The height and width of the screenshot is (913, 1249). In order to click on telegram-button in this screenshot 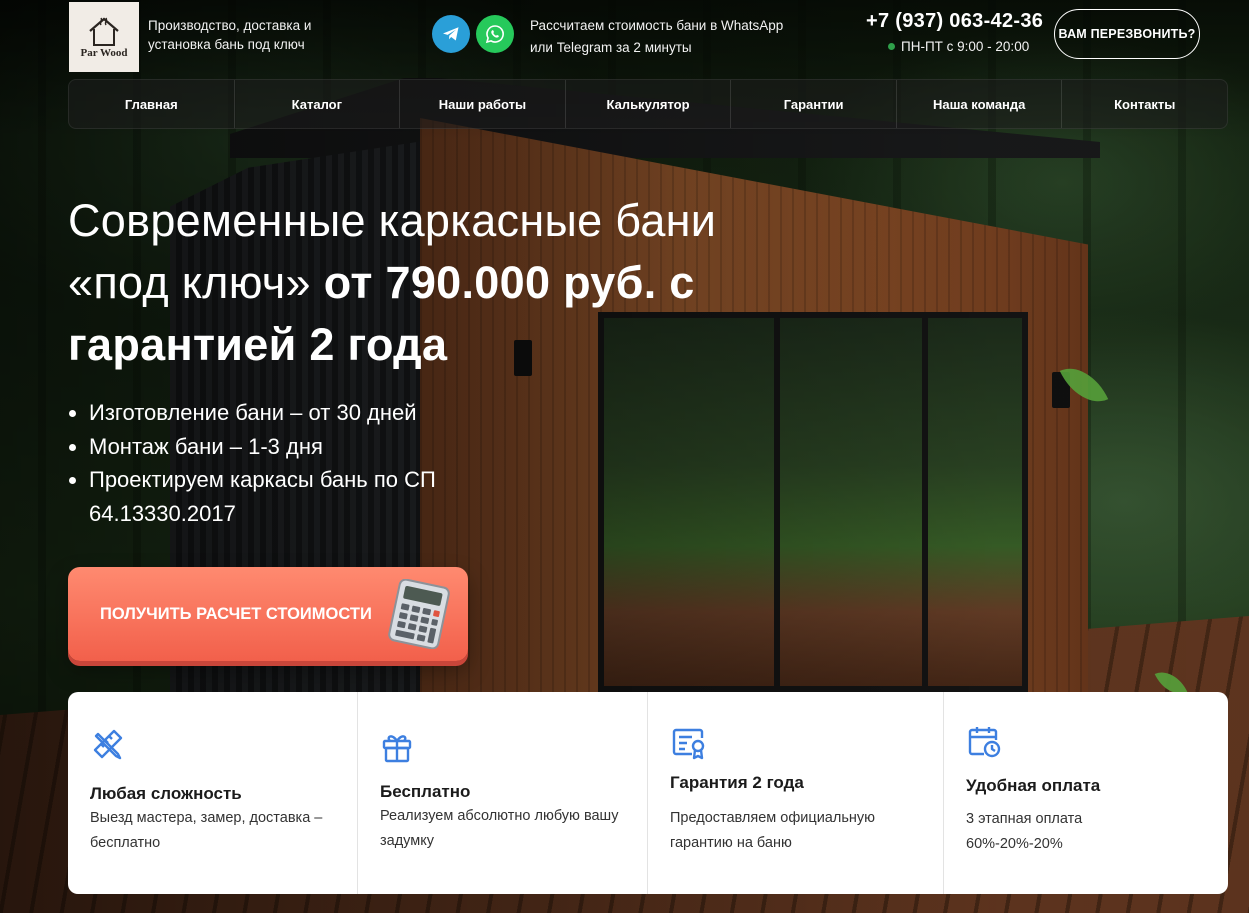, I will do `click(451, 34)`.